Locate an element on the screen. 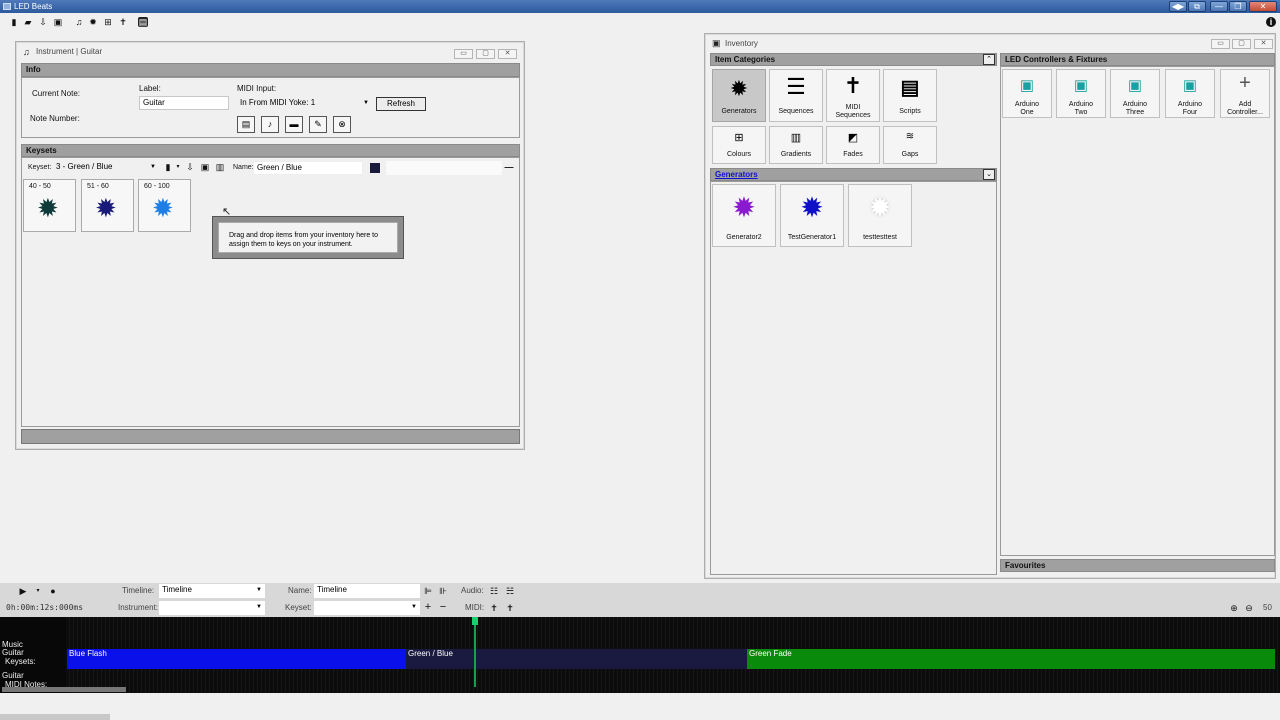  timeline-select: Timeline ▼ is located at coordinates (212, 591).